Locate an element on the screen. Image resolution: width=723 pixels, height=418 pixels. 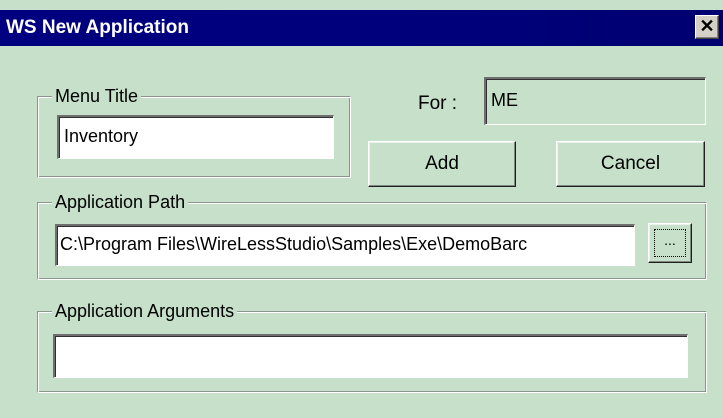
add-button: Add is located at coordinates (442, 164).